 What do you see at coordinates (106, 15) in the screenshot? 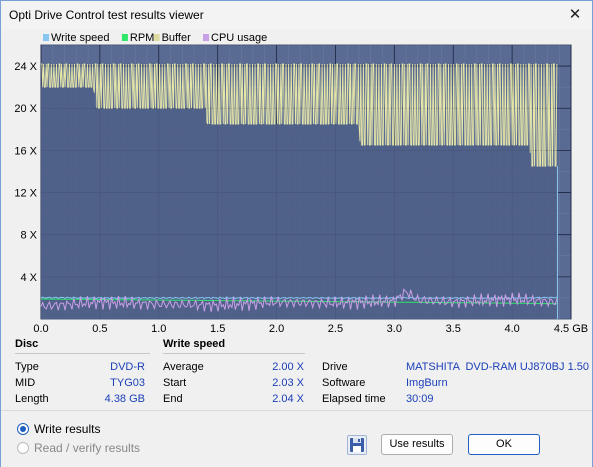
I see `window-title: Opti Drive Control test results viewer` at bounding box center [106, 15].